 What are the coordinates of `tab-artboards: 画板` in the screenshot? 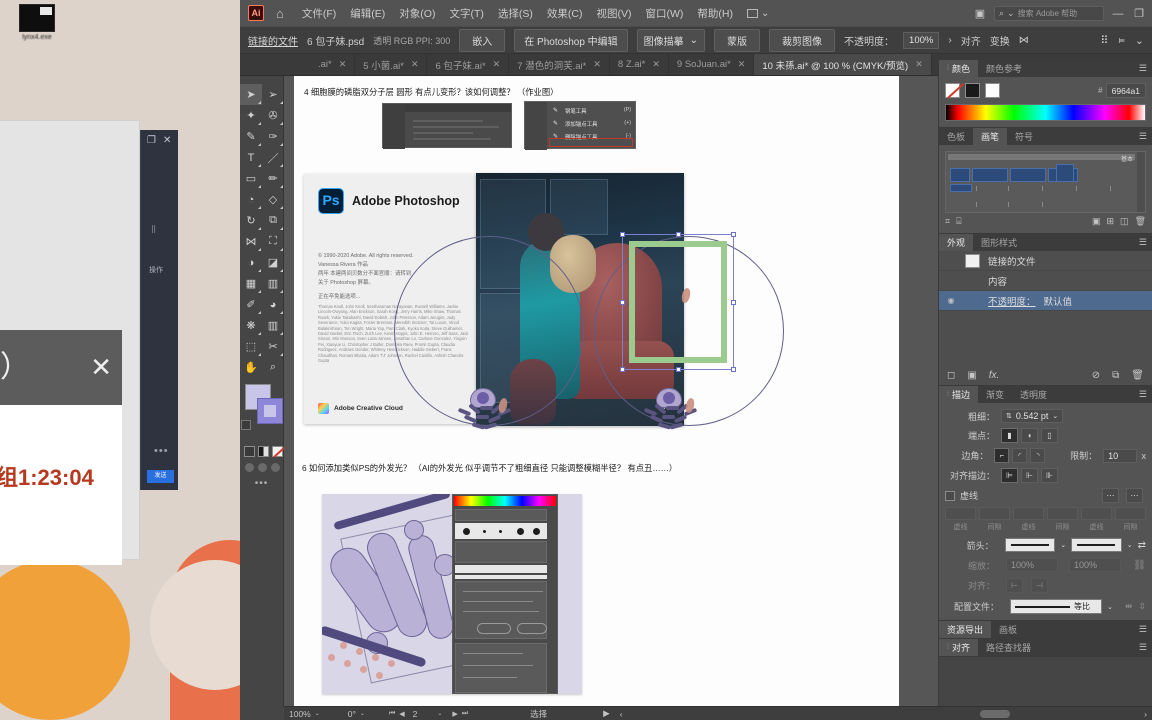 It's located at (1008, 629).